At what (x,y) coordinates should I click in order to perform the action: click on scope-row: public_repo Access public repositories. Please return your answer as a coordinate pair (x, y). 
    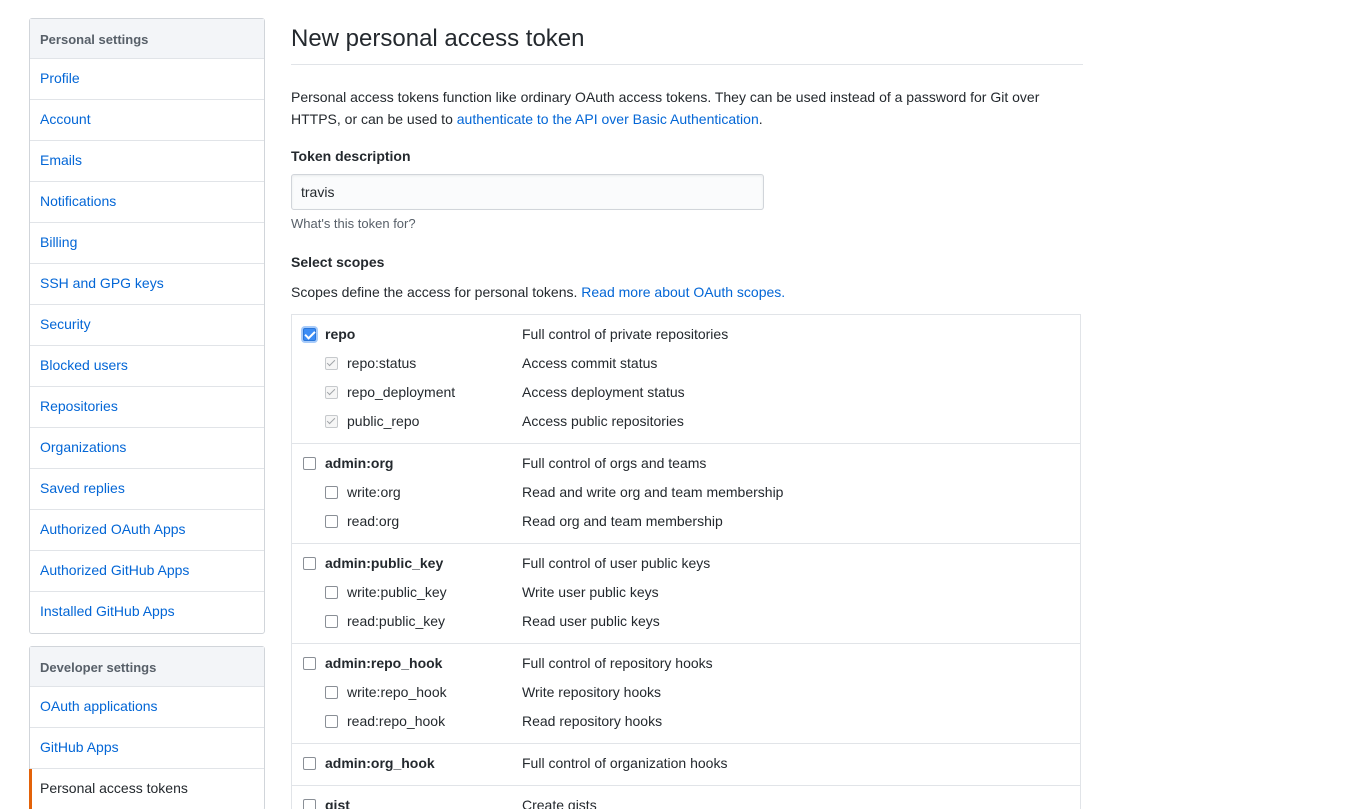
    Looking at the image, I should click on (686, 422).